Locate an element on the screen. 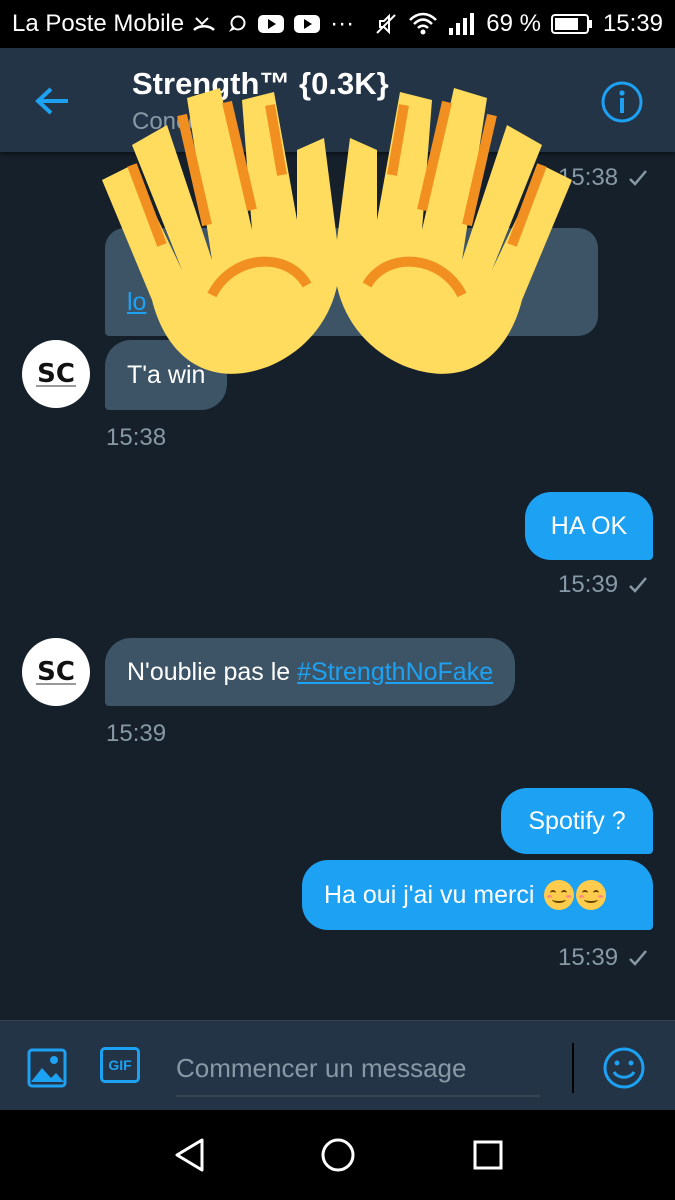 Image resolution: width=675 pixels, height=1200 pixels. battery-icon is located at coordinates (571, 24).